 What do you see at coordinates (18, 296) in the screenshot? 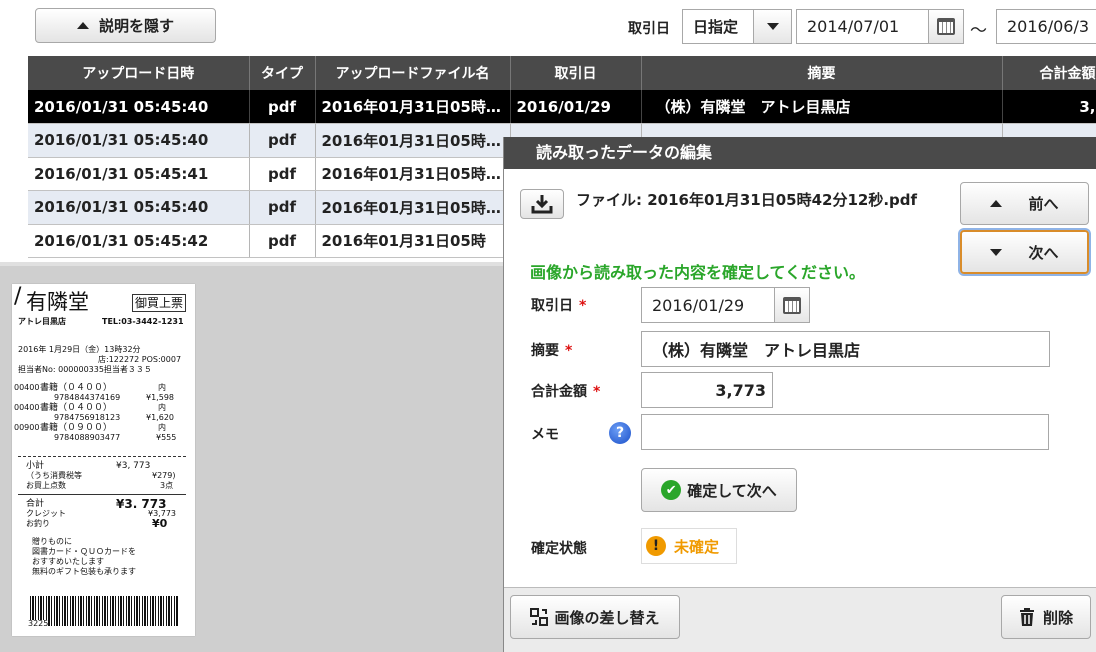
I see `shop-logo-icon: /` at bounding box center [18, 296].